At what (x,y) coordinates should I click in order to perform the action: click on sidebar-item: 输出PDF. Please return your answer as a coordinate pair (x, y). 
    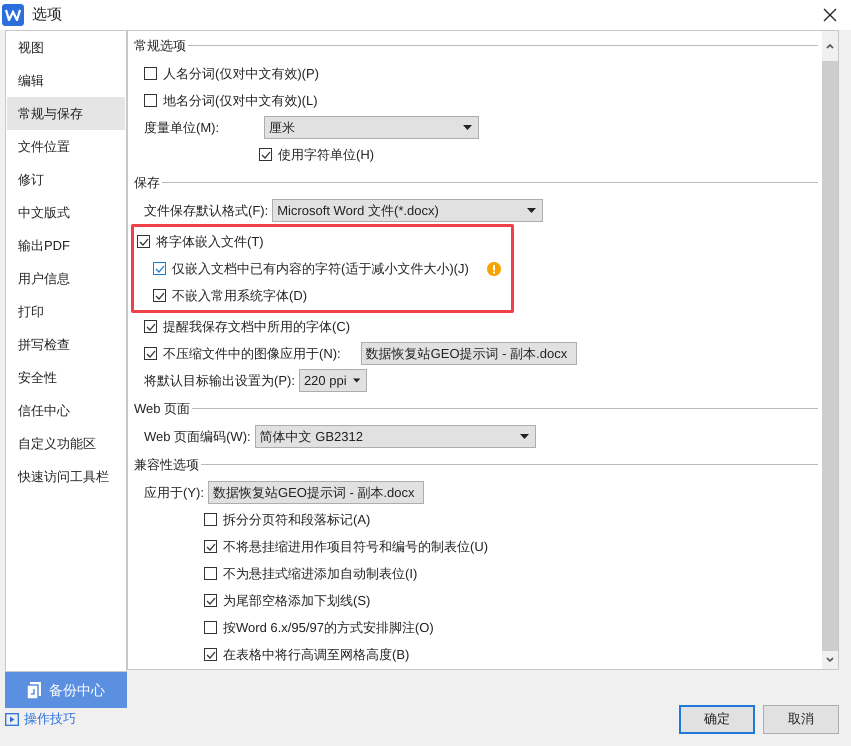
    Looking at the image, I should click on (66, 245).